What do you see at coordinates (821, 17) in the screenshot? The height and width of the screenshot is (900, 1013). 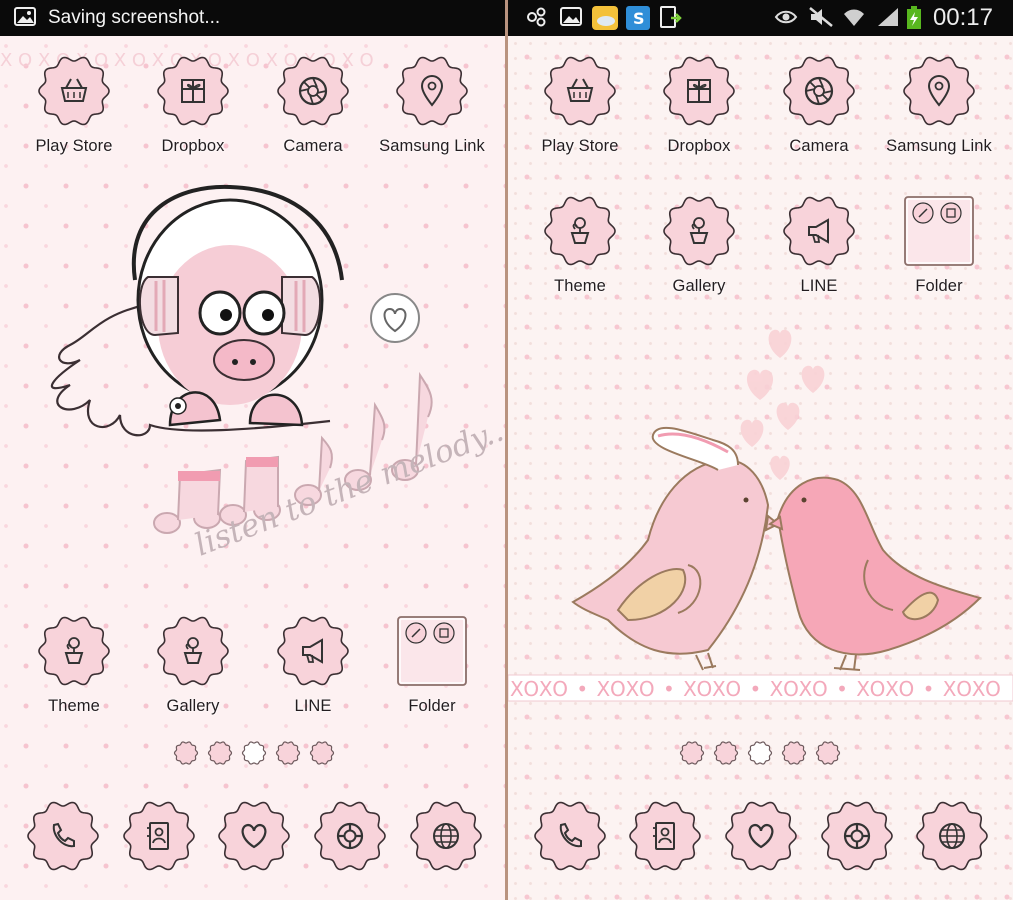 I see `mute-icon` at bounding box center [821, 17].